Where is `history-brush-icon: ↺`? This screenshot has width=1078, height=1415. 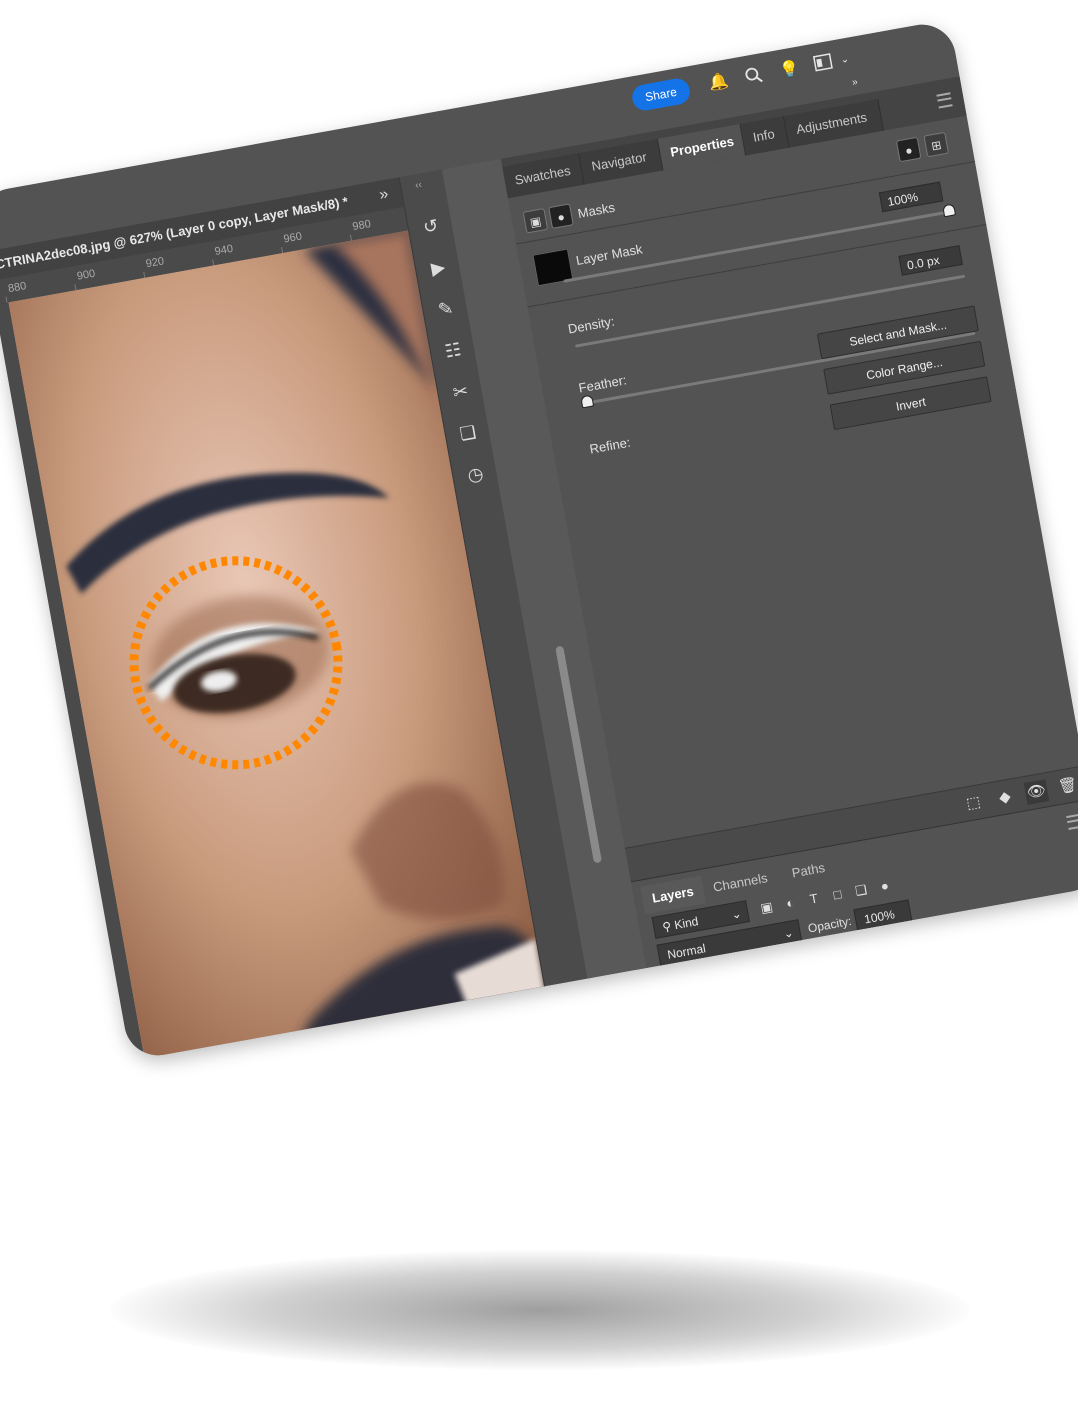 history-brush-icon: ↺ is located at coordinates (430, 226).